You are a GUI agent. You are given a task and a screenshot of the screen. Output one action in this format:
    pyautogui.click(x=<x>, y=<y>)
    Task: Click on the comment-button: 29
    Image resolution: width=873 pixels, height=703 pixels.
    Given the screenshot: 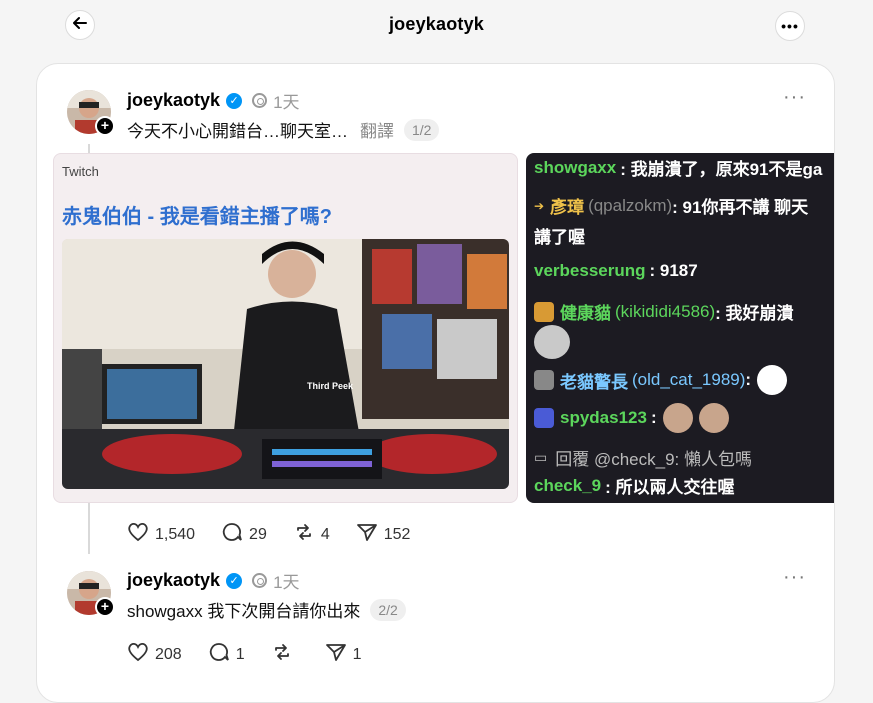 What is the action you would take?
    pyautogui.click(x=244, y=534)
    